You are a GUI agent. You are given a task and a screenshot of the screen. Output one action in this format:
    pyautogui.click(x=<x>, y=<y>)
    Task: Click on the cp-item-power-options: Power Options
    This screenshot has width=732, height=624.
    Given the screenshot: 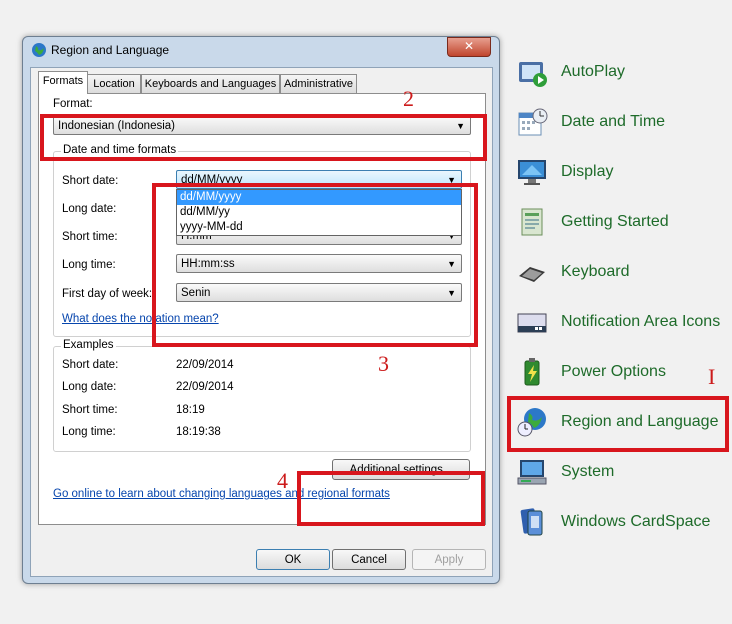 What is the action you would take?
    pyautogui.click(x=591, y=372)
    